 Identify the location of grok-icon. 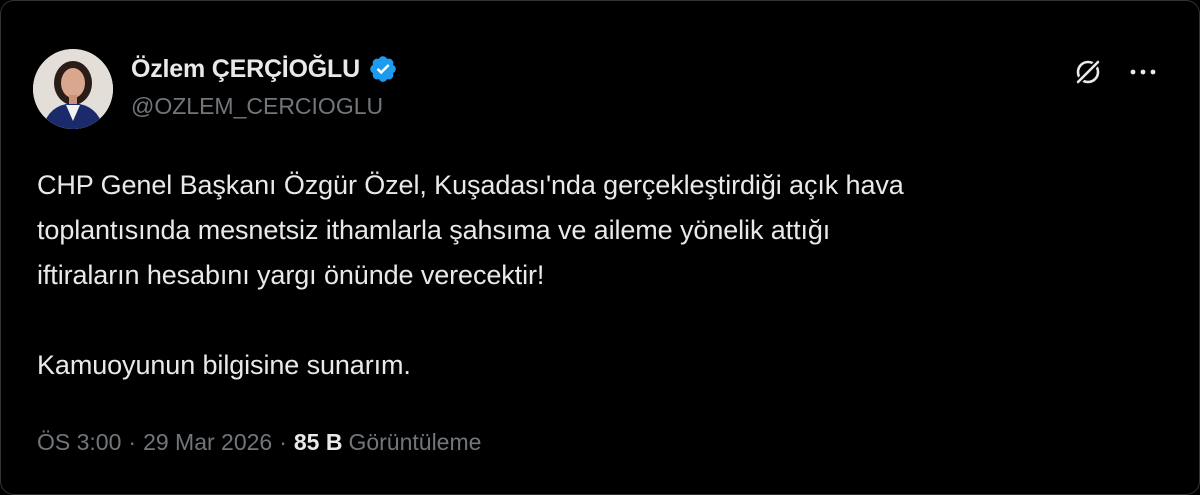
(1088, 72).